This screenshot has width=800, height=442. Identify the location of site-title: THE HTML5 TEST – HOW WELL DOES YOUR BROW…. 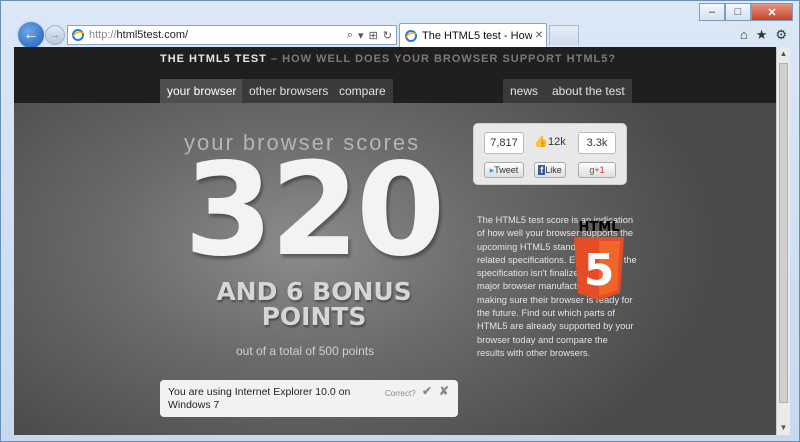
(388, 59).